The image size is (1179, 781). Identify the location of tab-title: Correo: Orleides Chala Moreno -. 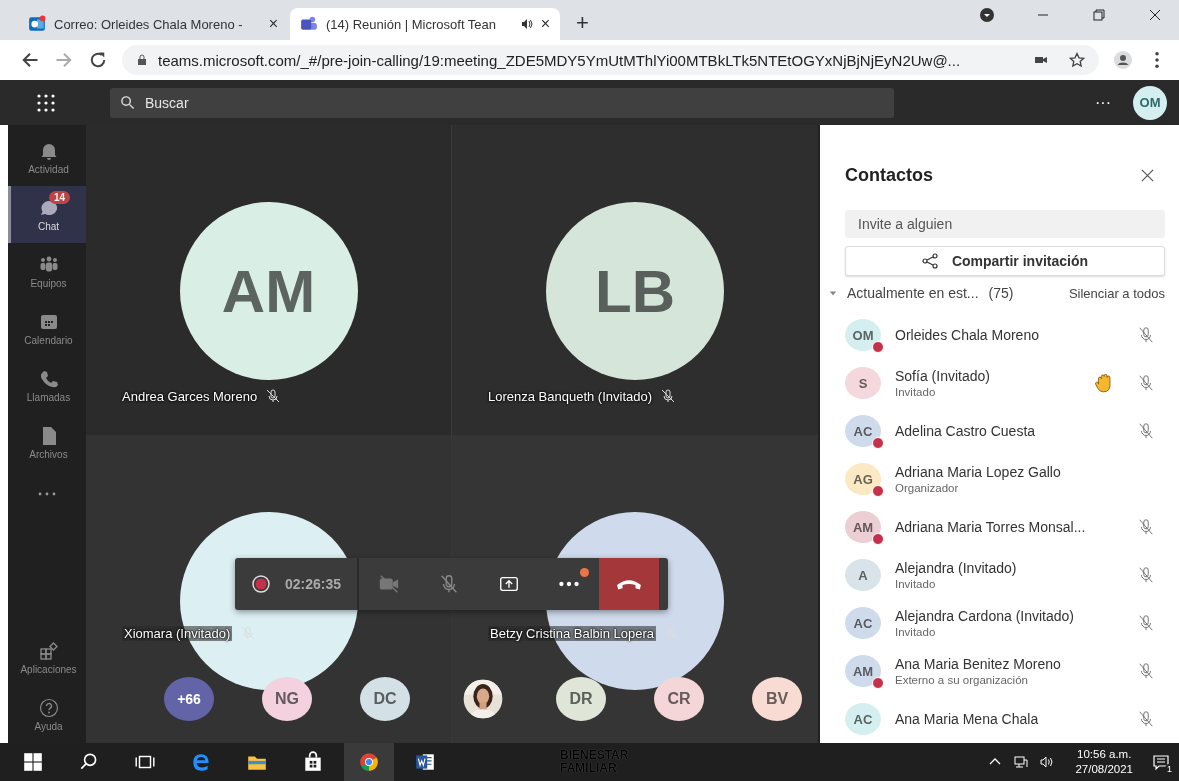
(149, 24).